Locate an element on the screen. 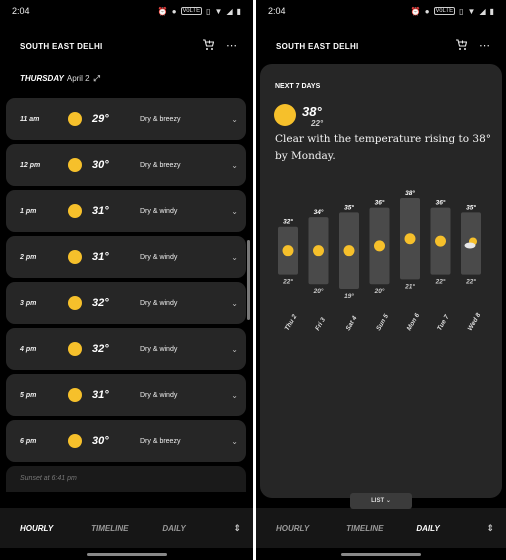 The height and width of the screenshot is (560, 506). list-label: LIST is located at coordinates (378, 501).